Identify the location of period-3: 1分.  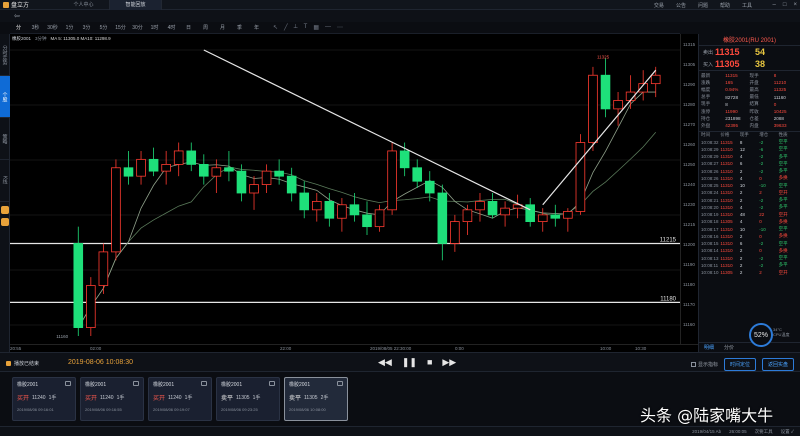
(69, 27).